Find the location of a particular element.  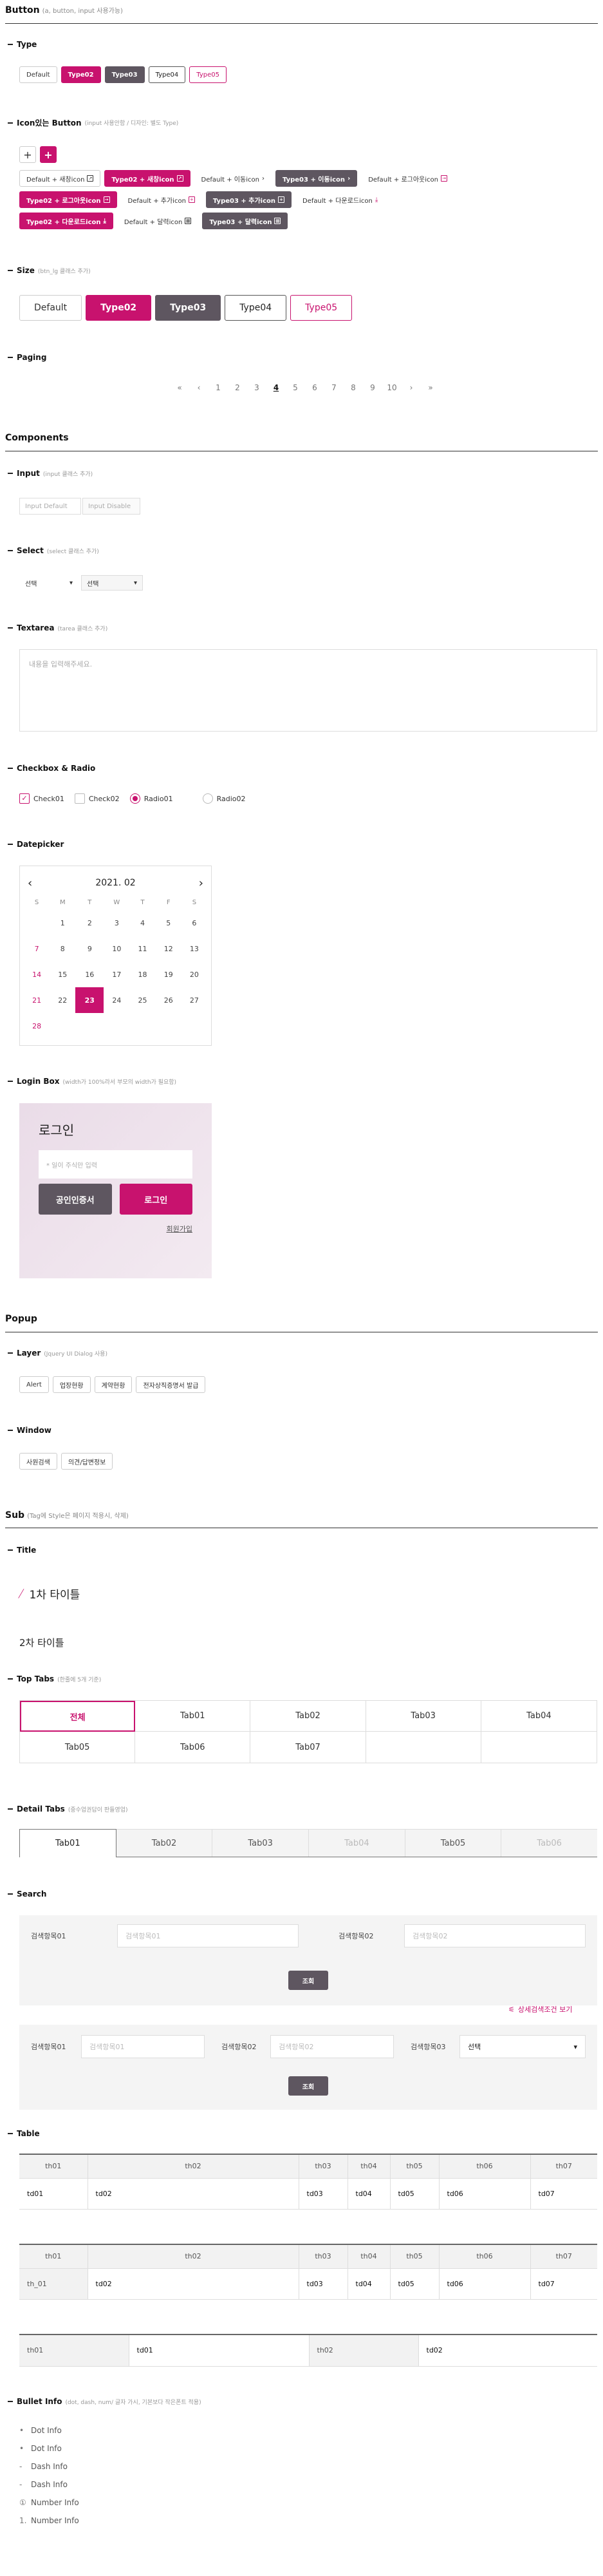

page-link: 8 is located at coordinates (353, 387).